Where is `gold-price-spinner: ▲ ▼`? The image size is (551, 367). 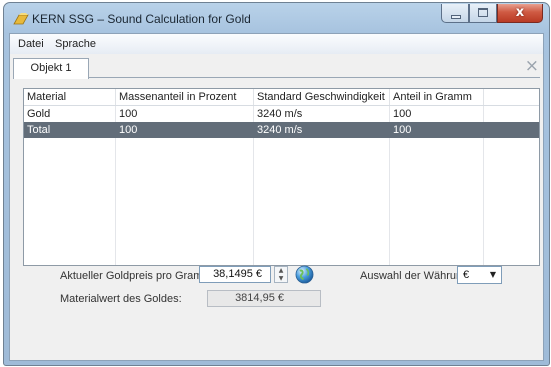 gold-price-spinner: ▲ ▼ is located at coordinates (281, 274).